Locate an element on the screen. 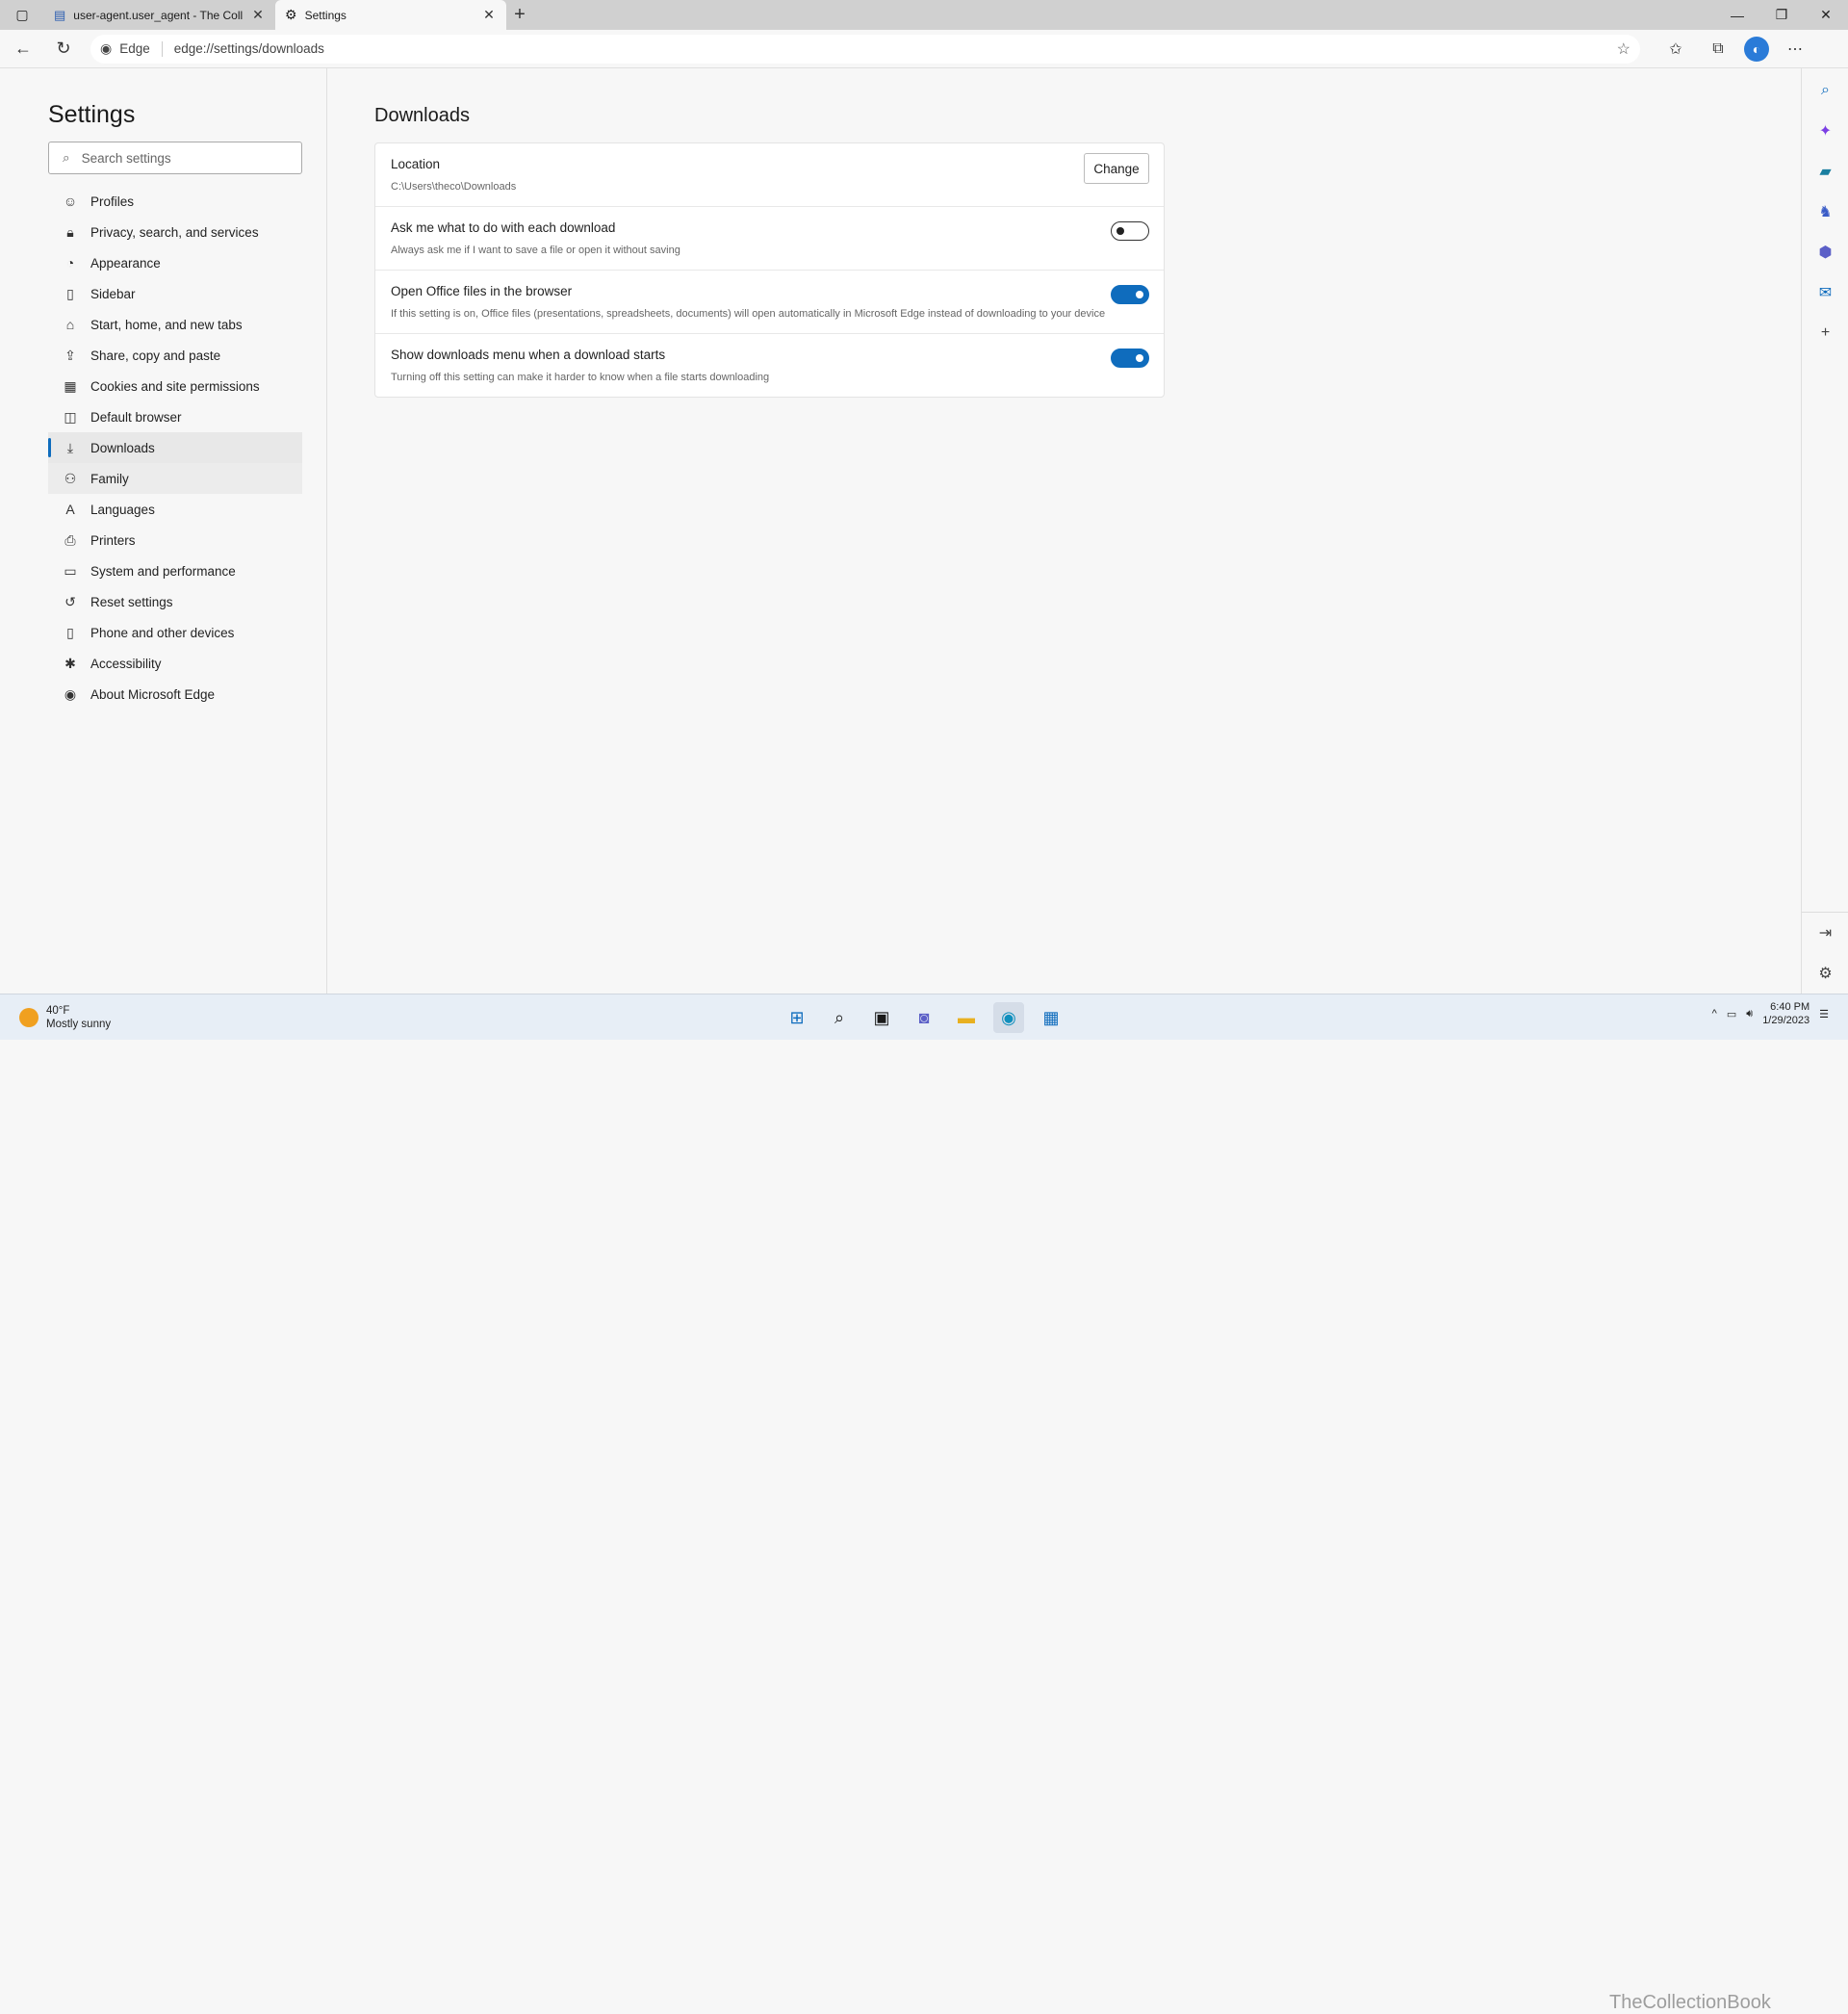  new-tab-button: + is located at coordinates (519, 15).